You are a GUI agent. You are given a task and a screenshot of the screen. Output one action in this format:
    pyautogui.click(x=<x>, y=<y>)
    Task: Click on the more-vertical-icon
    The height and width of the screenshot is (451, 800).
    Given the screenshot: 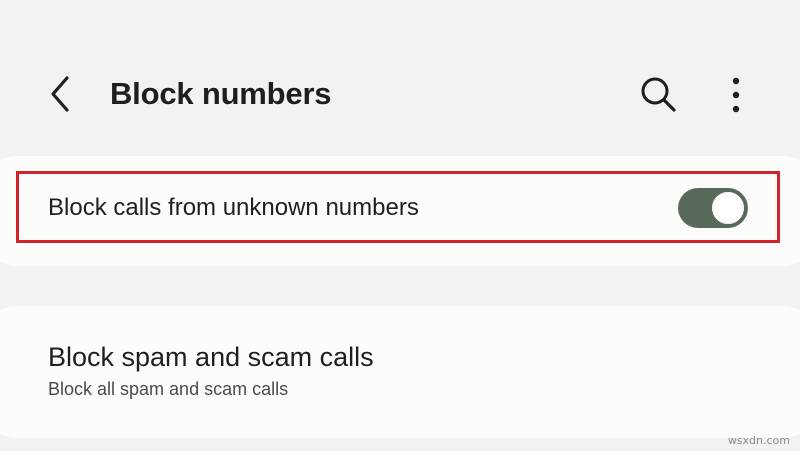 What is the action you would take?
    pyautogui.click(x=736, y=95)
    